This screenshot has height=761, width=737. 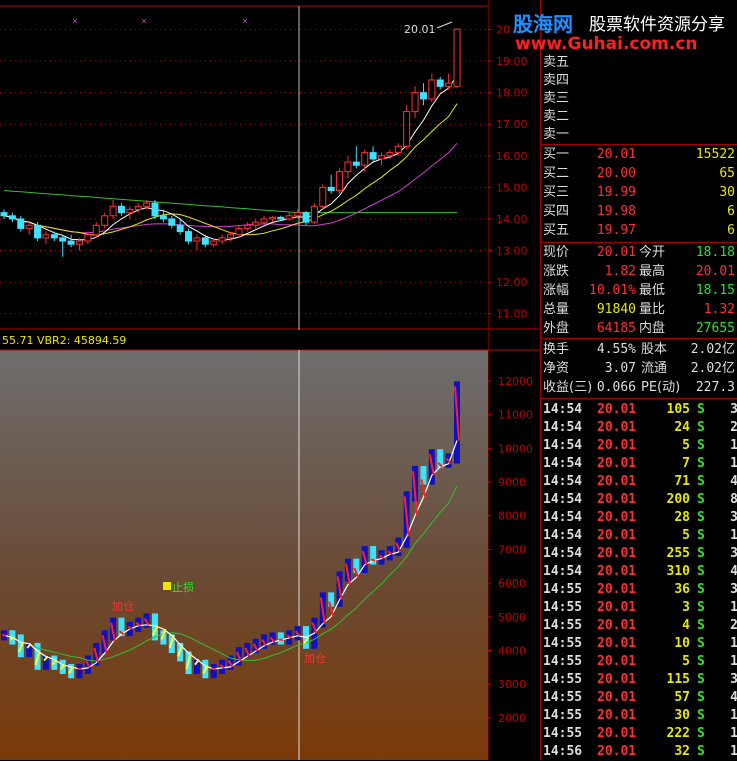 What do you see at coordinates (639, 698) in the screenshot?
I see `tick-row: 14:55 20.01 57 S 4` at bounding box center [639, 698].